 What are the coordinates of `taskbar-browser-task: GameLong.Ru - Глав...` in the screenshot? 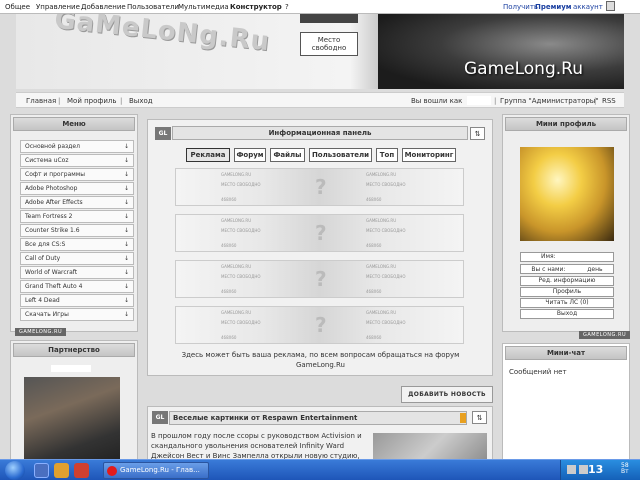 It's located at (156, 470).